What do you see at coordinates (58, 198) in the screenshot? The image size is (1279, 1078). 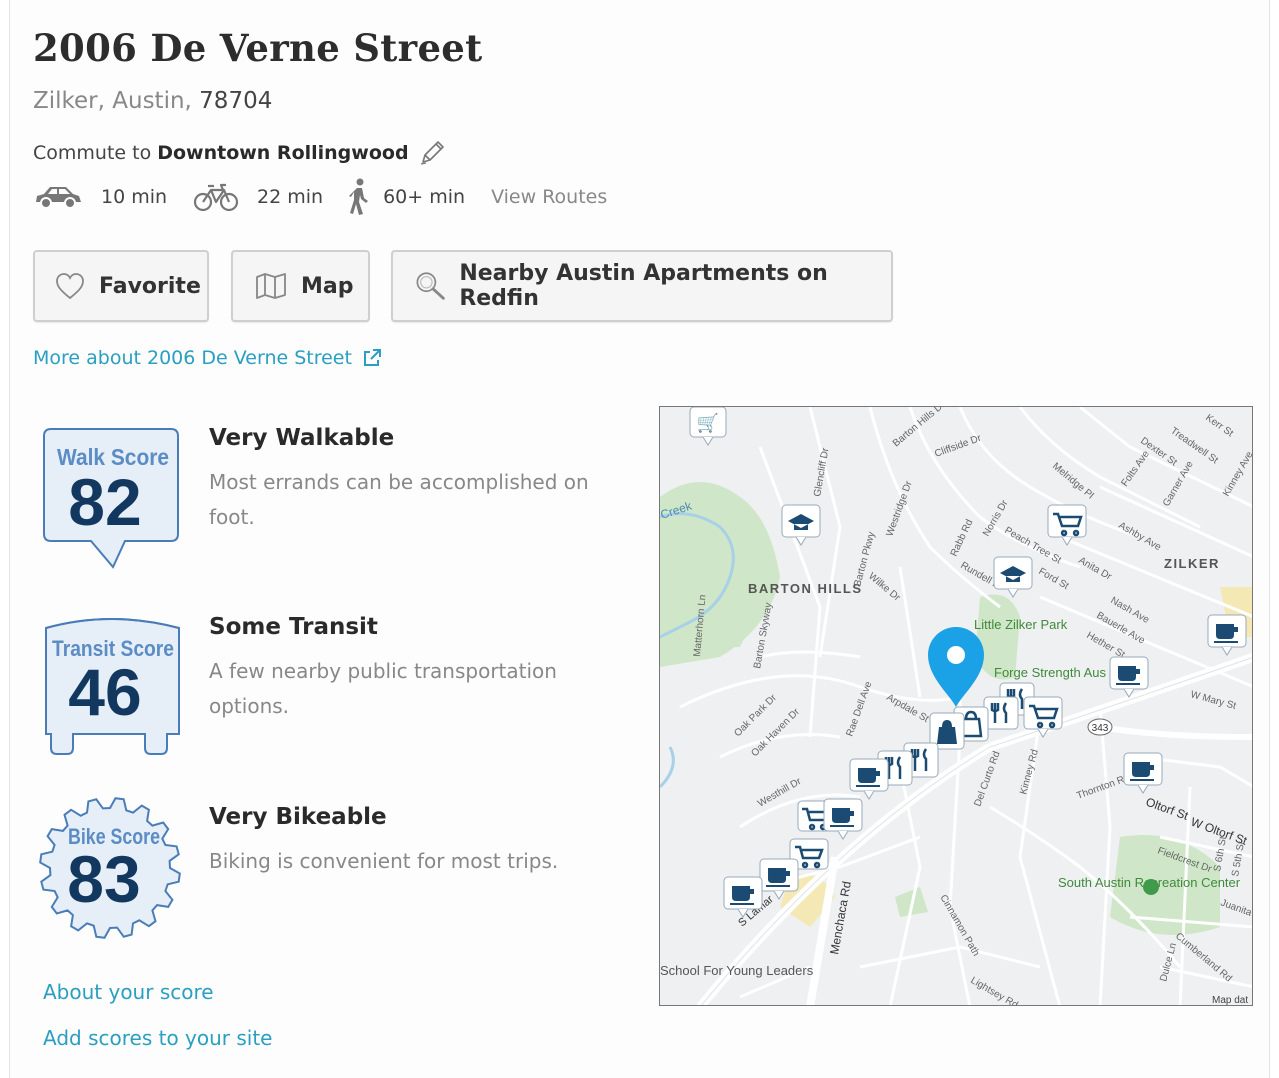 I see `car-icon` at bounding box center [58, 198].